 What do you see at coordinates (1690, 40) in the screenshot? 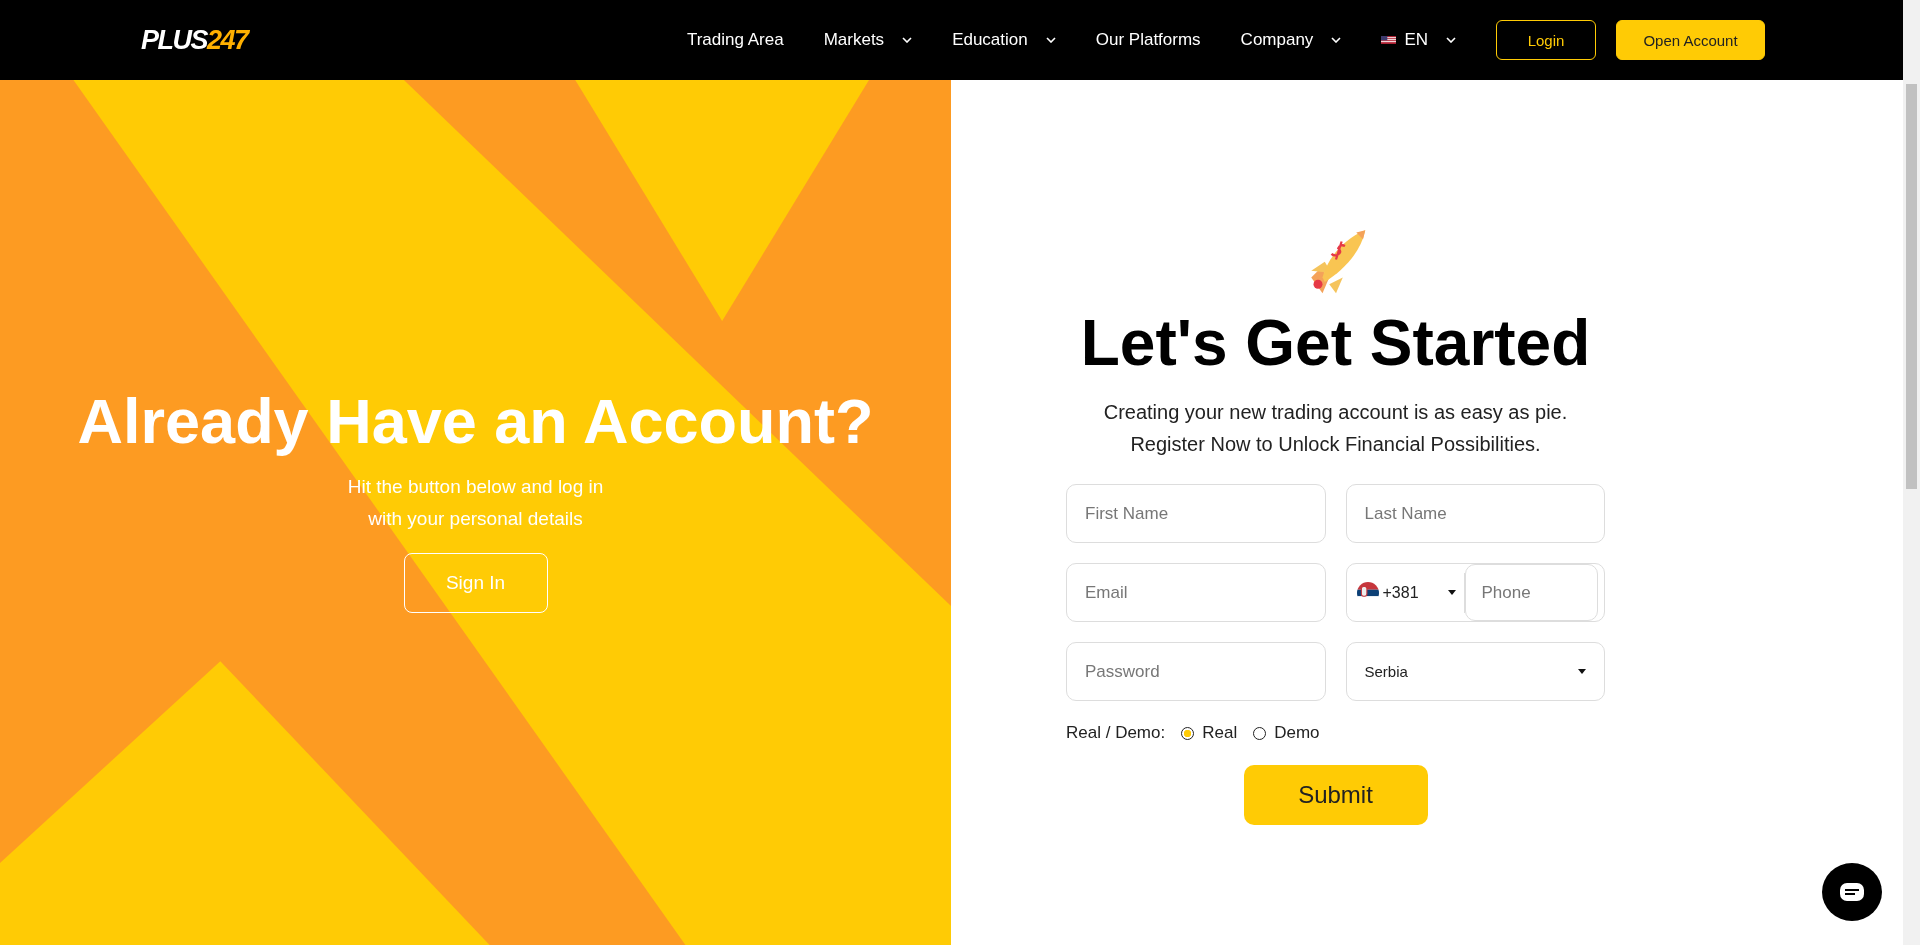
I see `open-account-button: Open Account` at bounding box center [1690, 40].